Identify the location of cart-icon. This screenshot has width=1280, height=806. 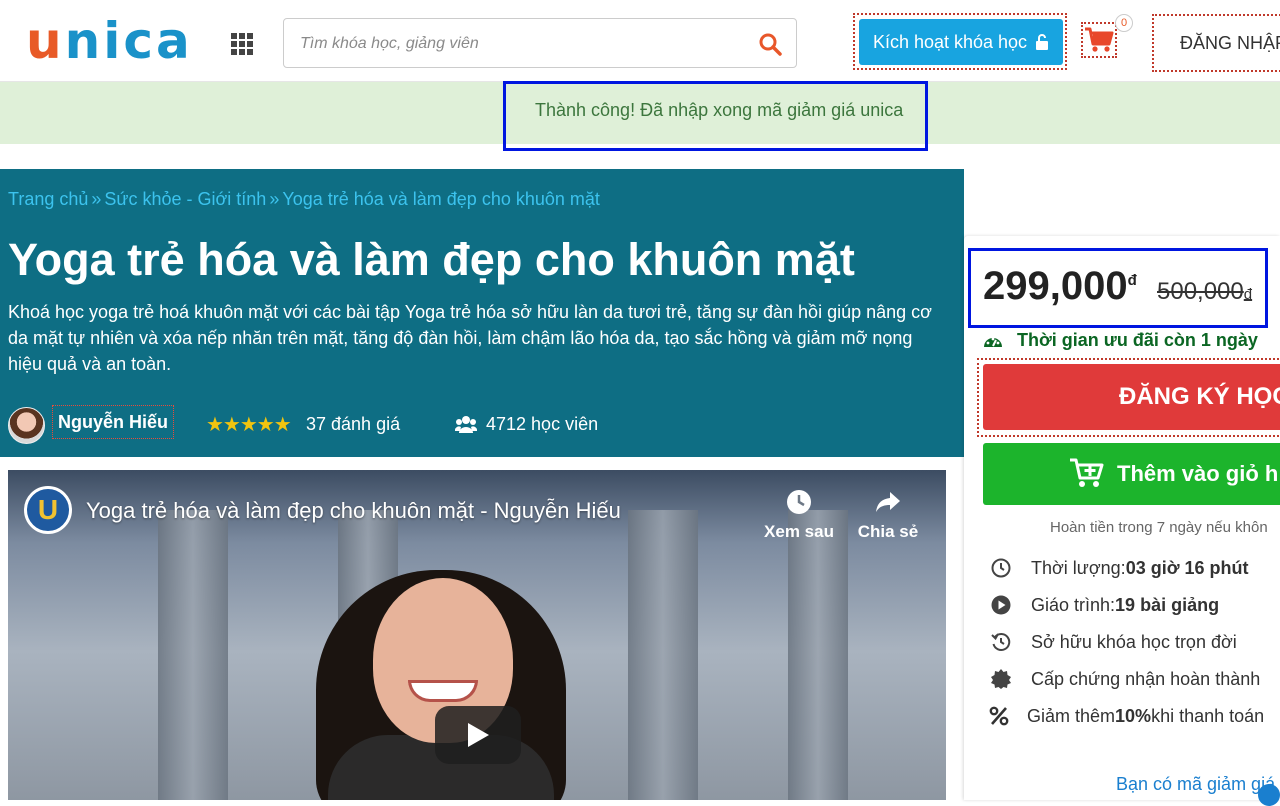
(1099, 39).